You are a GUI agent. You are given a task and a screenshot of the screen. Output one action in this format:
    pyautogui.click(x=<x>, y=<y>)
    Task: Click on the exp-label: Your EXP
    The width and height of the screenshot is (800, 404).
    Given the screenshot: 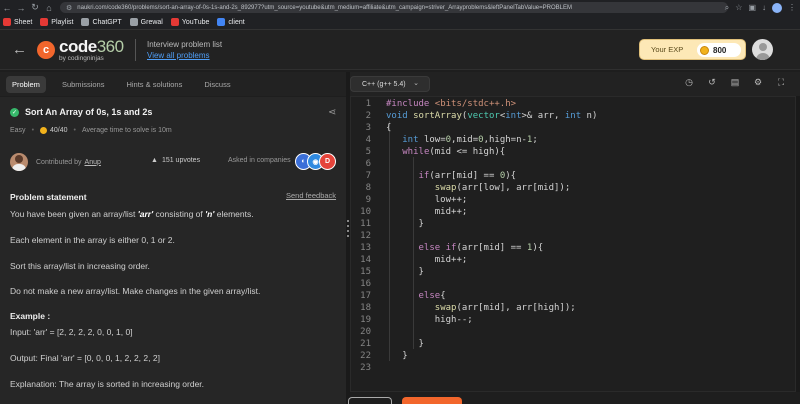 What is the action you would take?
    pyautogui.click(x=667, y=49)
    